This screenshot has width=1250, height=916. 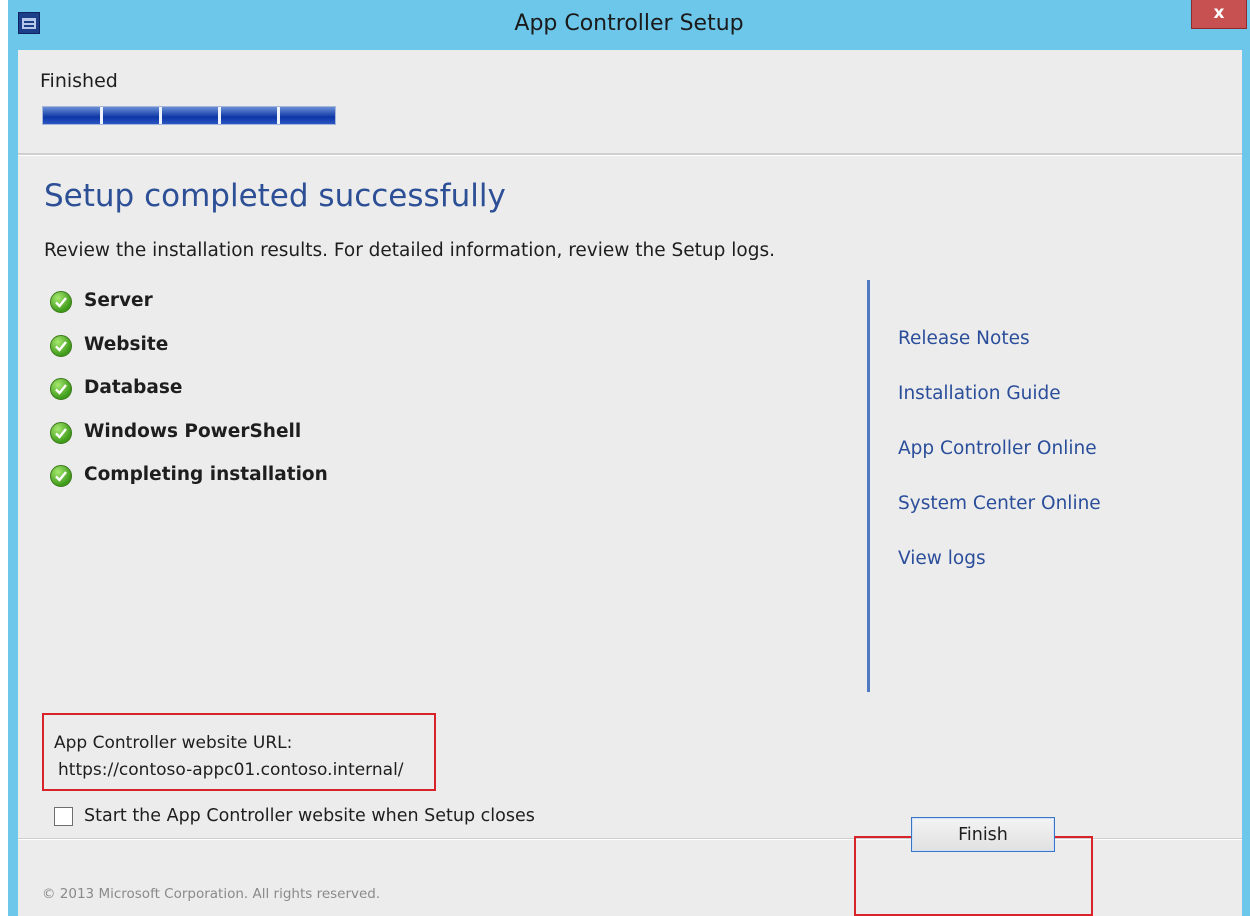 I want to click on window-title: App Controller Setup, so click(x=629, y=23).